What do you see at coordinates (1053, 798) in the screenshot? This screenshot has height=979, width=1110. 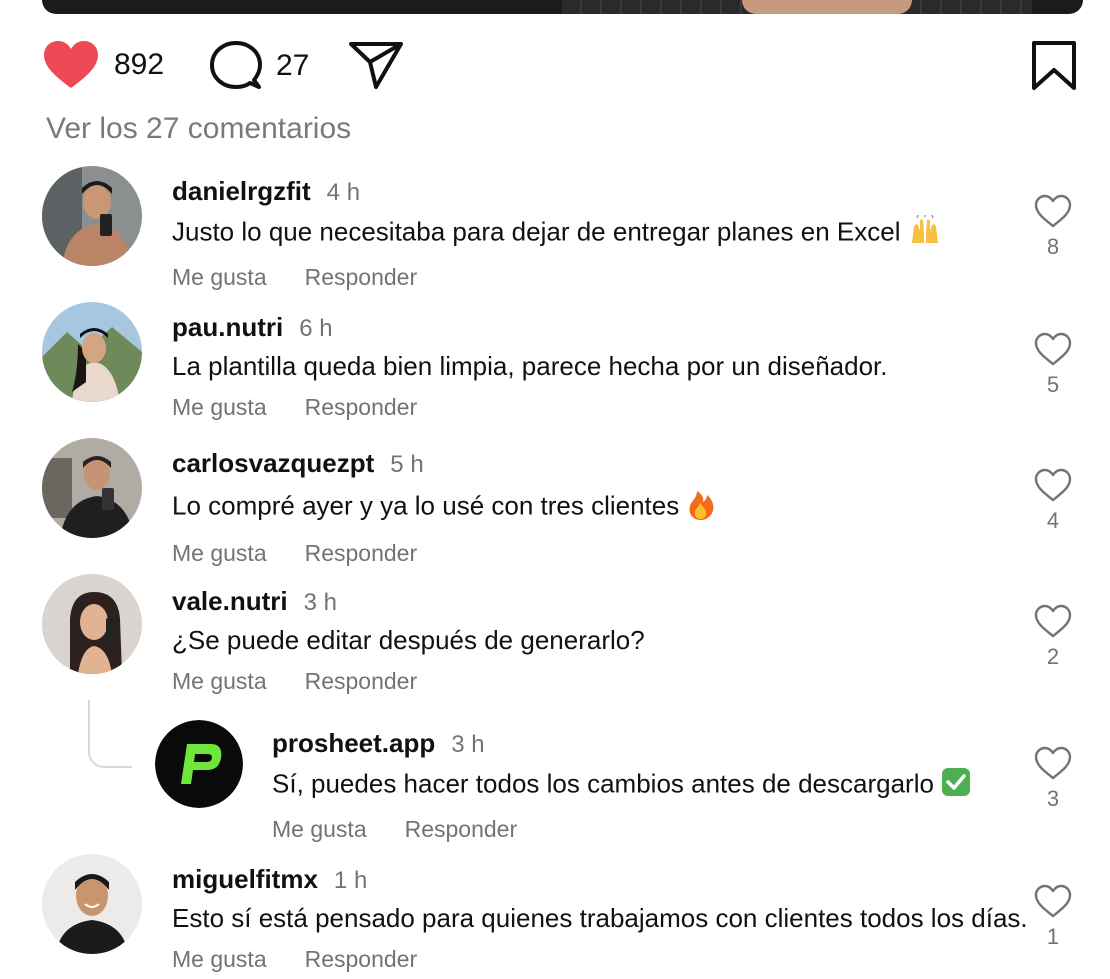 I see `comment-like-count: 3` at bounding box center [1053, 798].